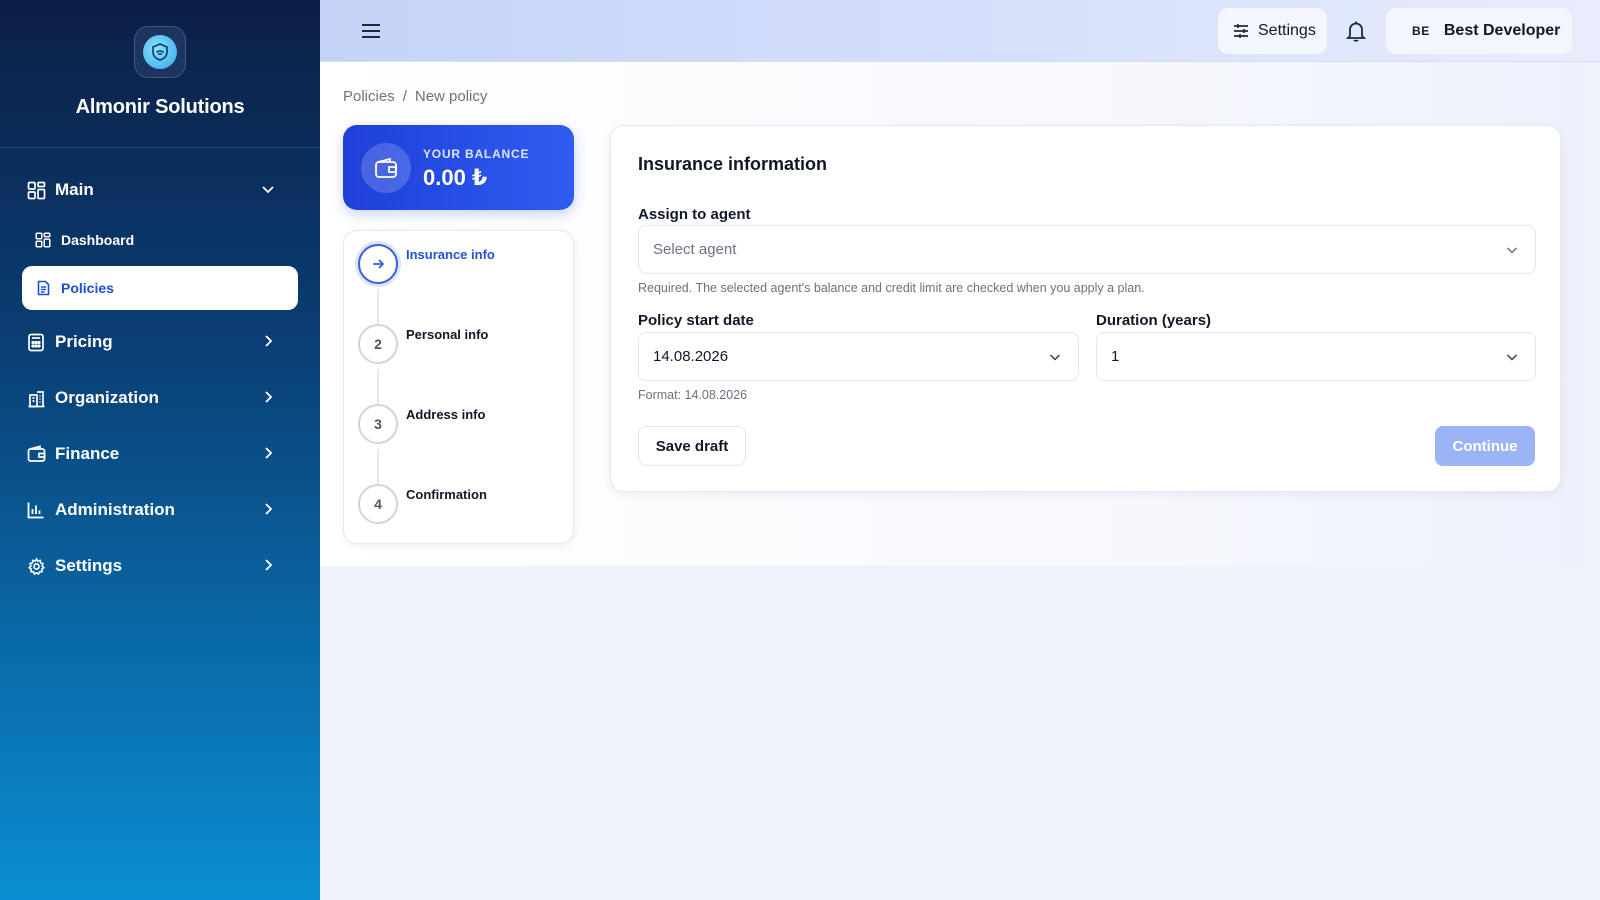 This screenshot has height=900, width=1600. What do you see at coordinates (450, 254) in the screenshot?
I see `step-label: Insurance info` at bounding box center [450, 254].